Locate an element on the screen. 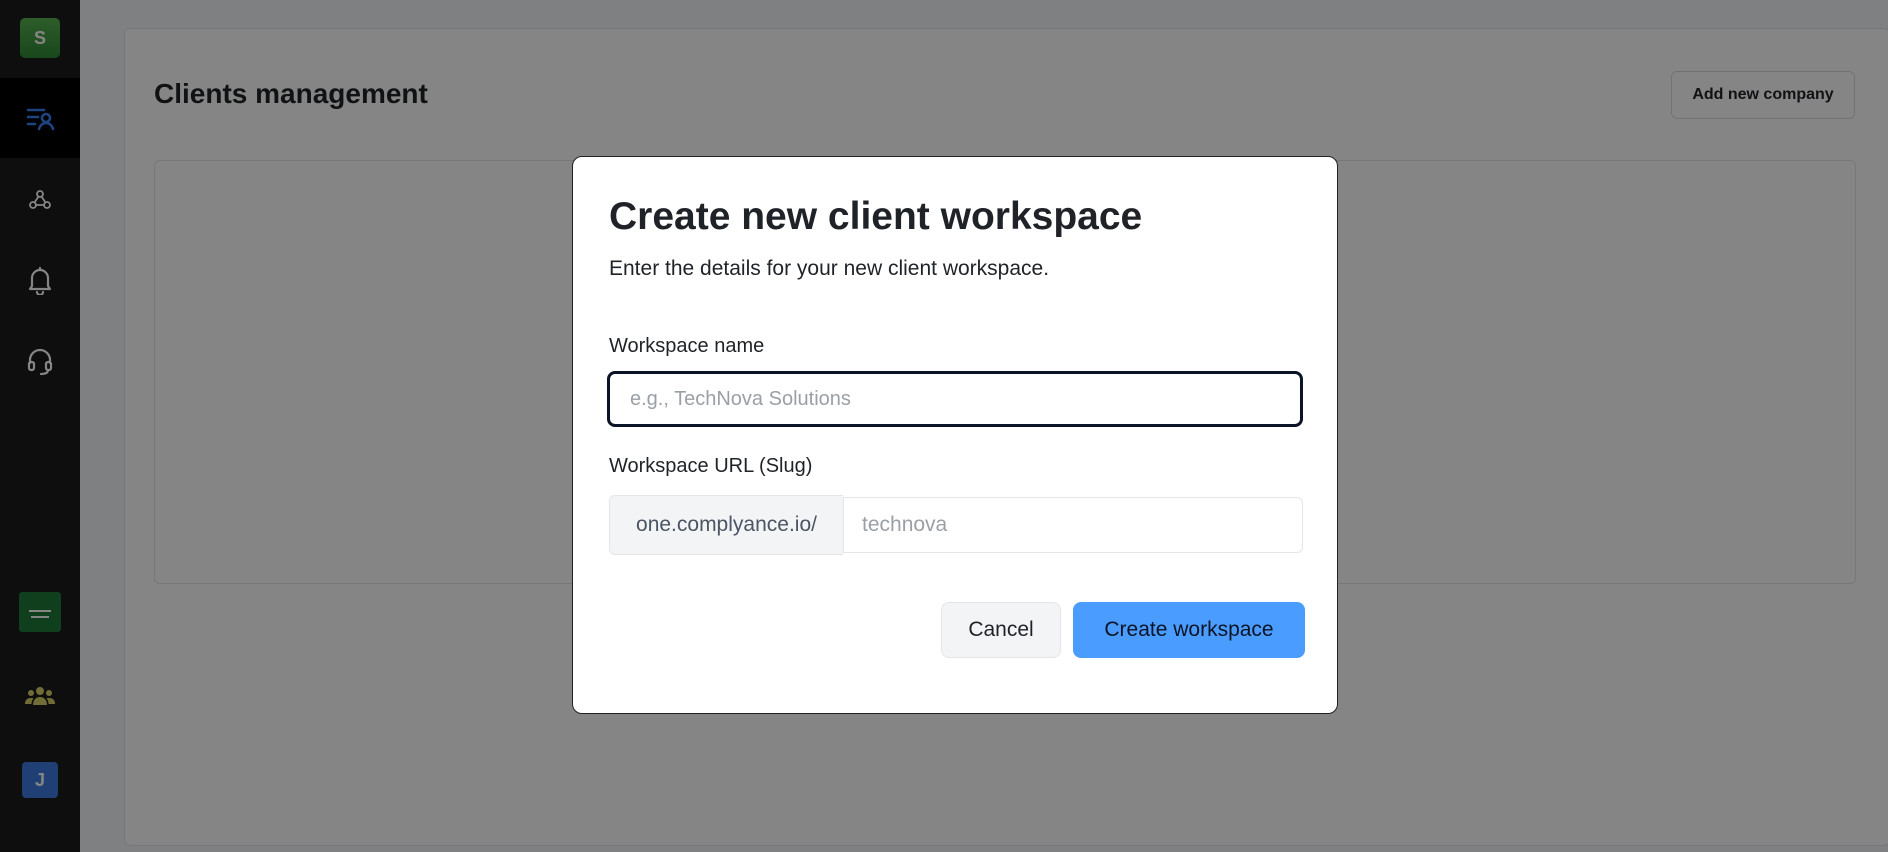 The height and width of the screenshot is (852, 1888). slug-prefix: one.complyance.io/ is located at coordinates (726, 525).